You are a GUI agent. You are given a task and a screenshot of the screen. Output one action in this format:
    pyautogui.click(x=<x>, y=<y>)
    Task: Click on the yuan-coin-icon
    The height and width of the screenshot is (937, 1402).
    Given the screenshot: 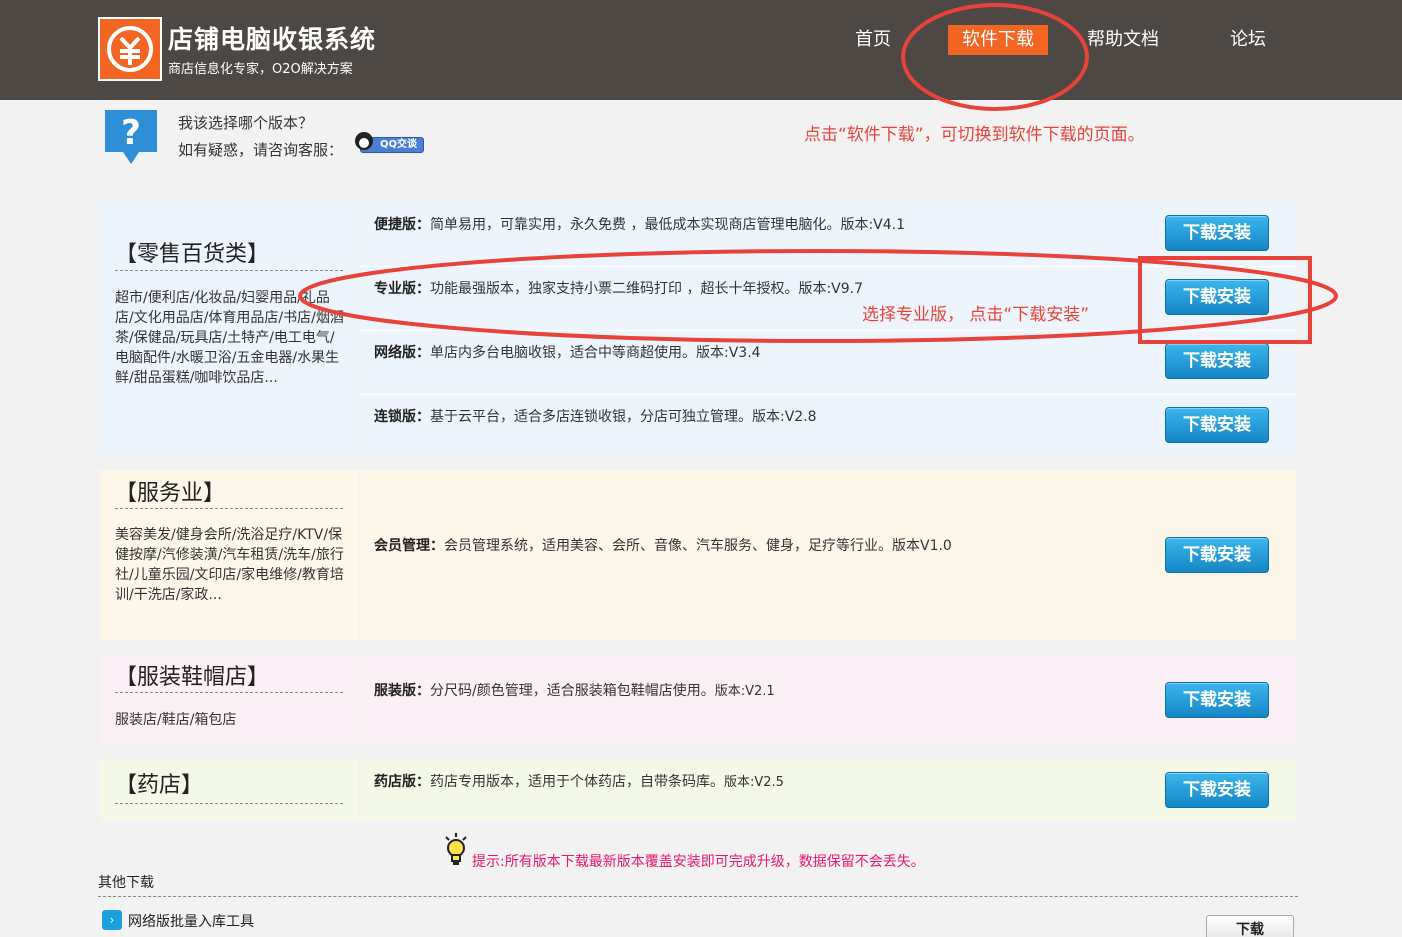 What is the action you would take?
    pyautogui.click(x=130, y=49)
    